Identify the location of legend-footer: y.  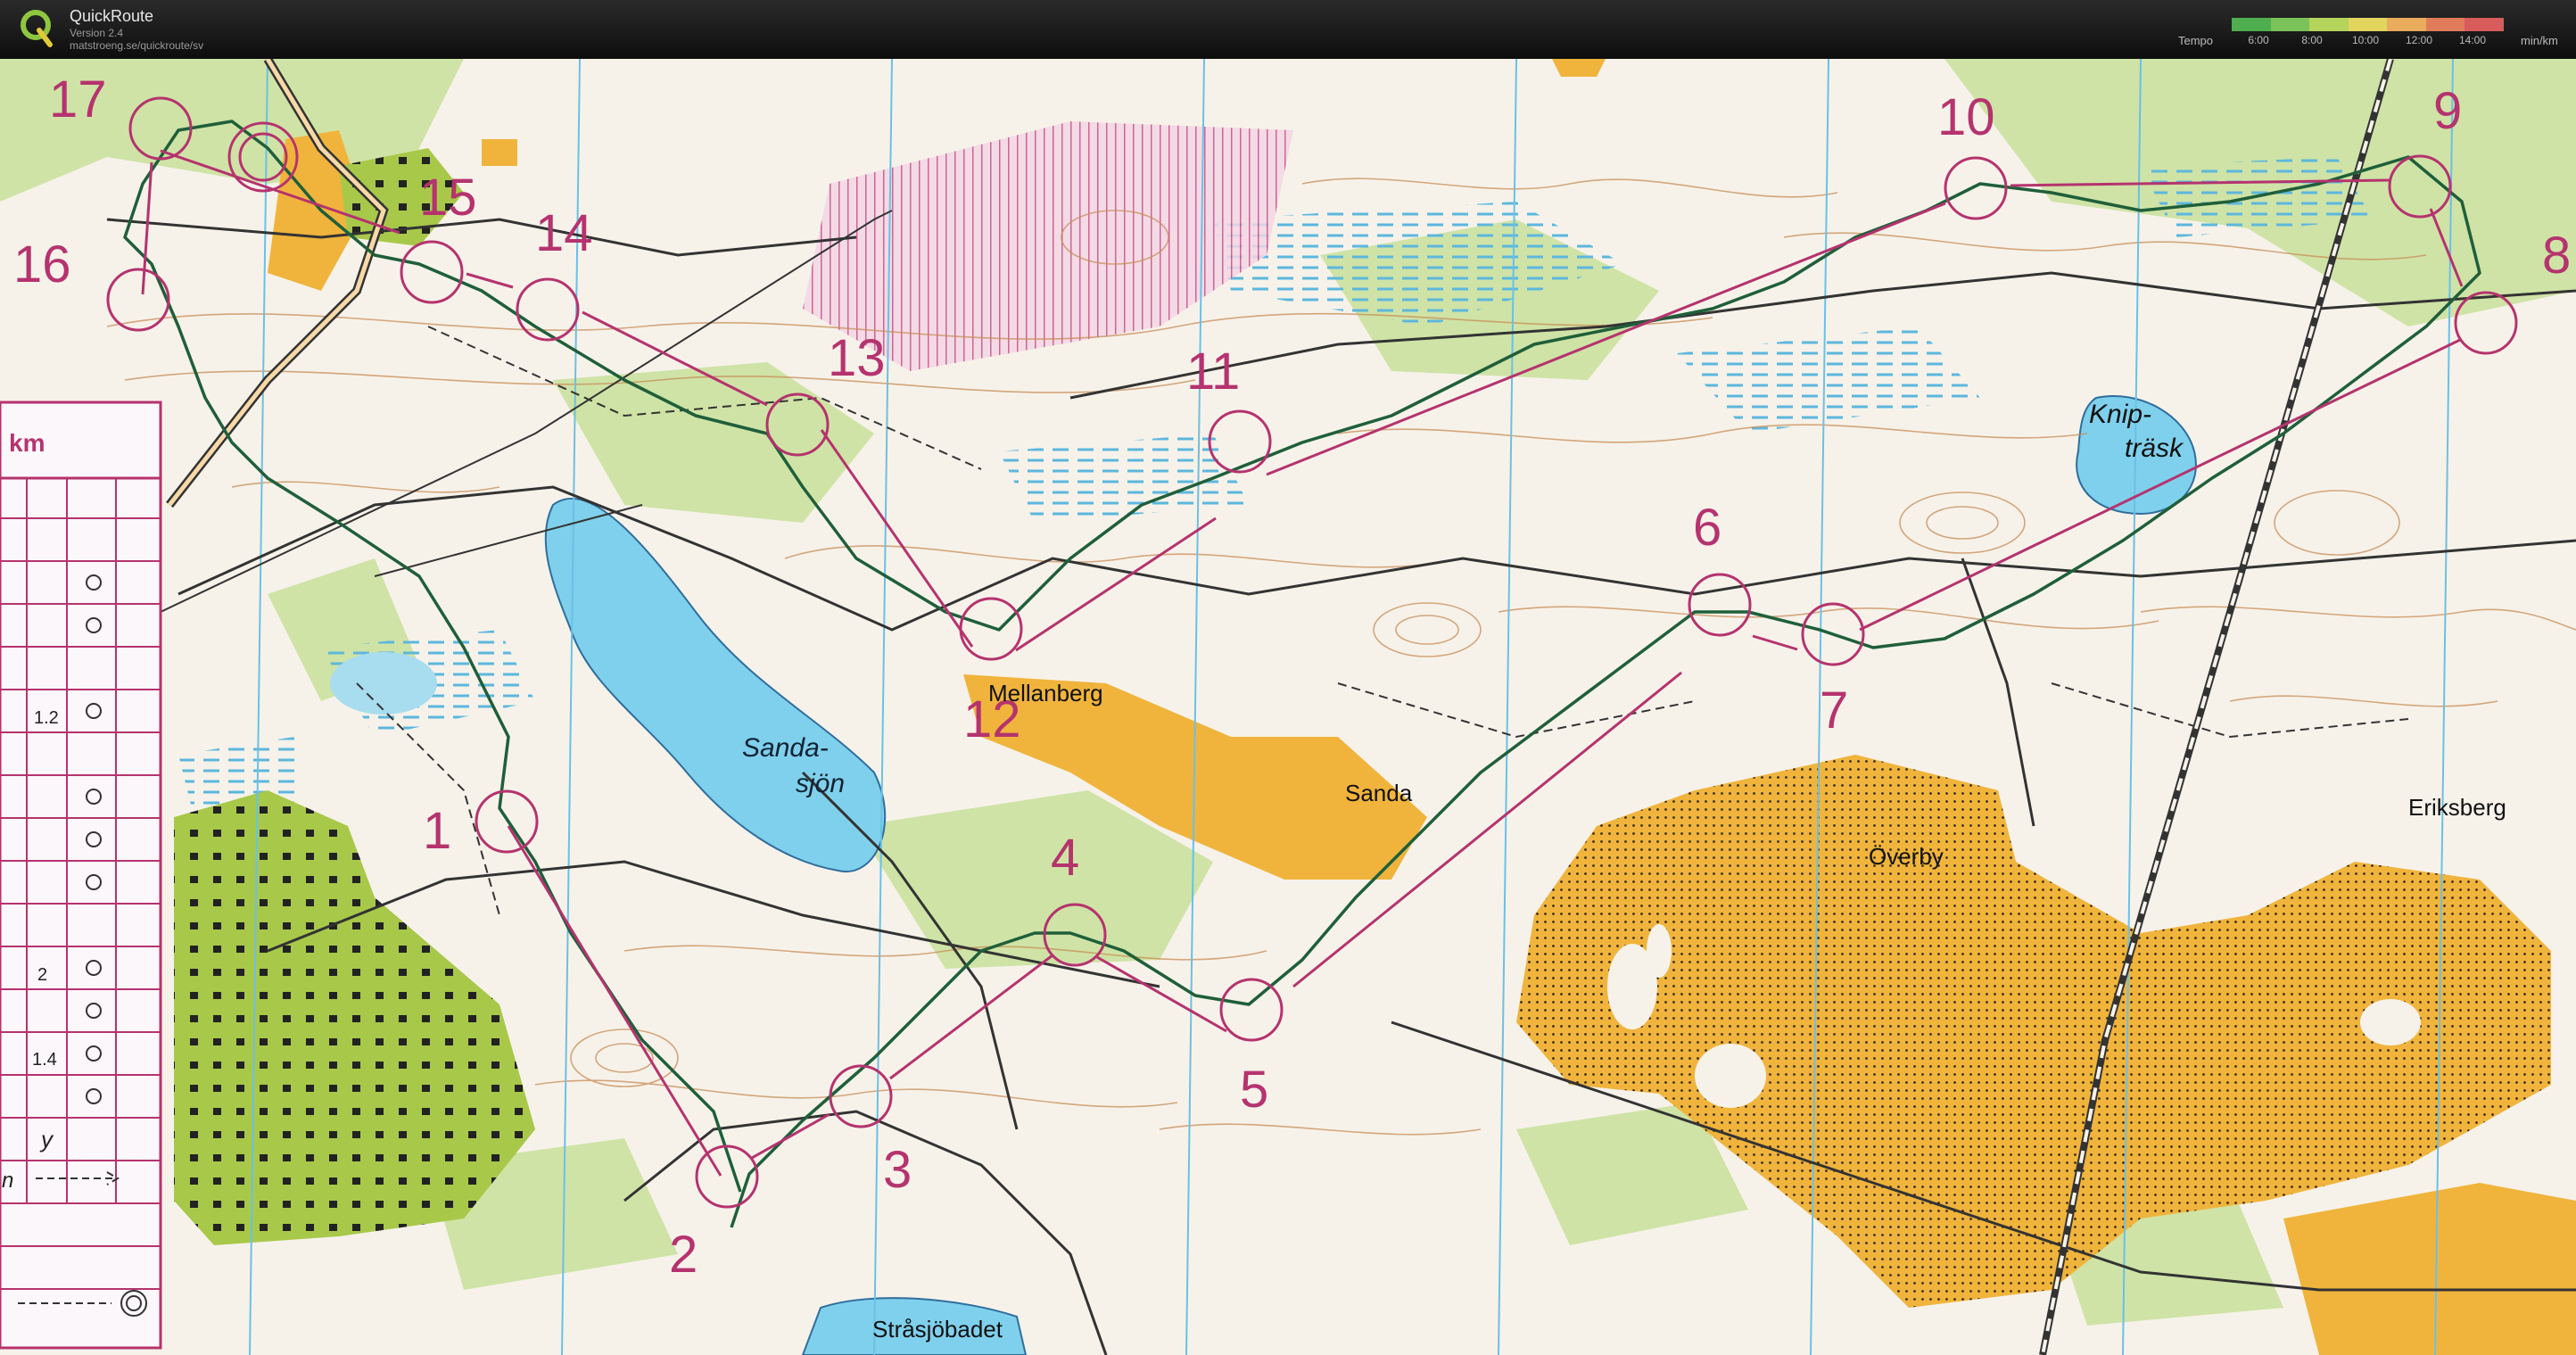
(47, 1139).